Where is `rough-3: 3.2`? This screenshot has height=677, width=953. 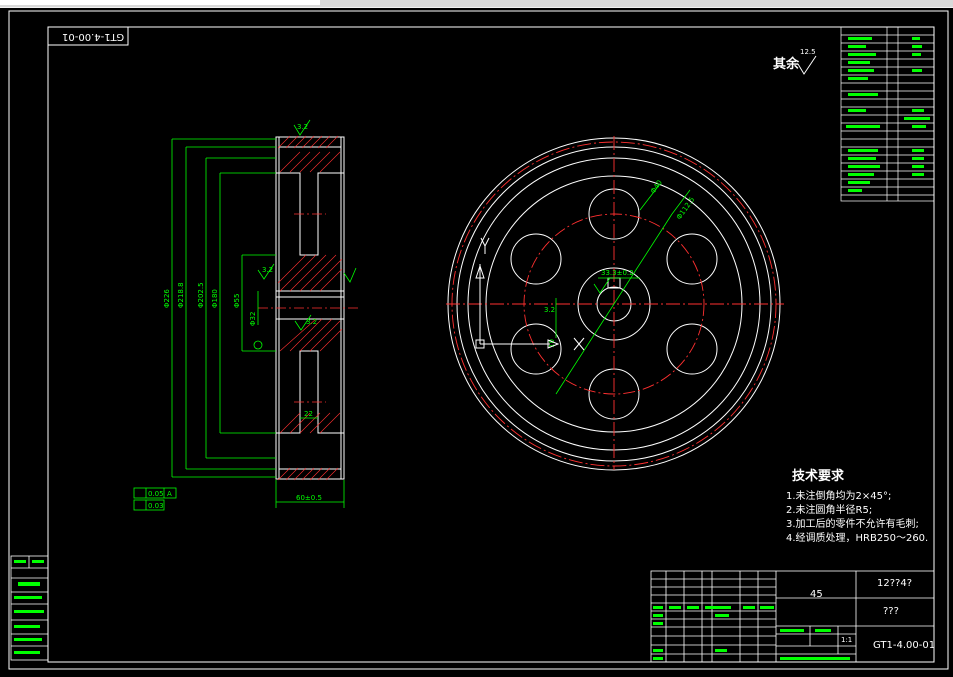
rough-3: 3.2 is located at coordinates (311, 322).